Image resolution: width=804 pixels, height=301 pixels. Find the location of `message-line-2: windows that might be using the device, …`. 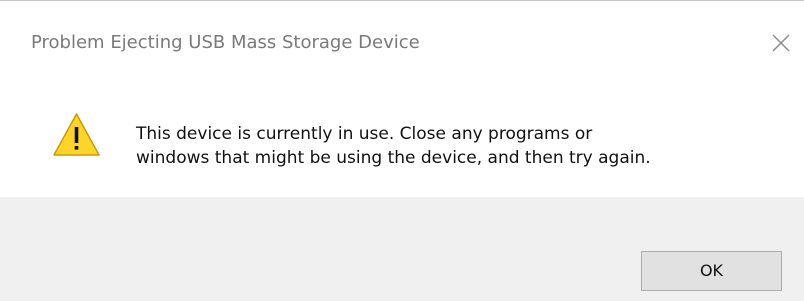

message-line-2: windows that might be using the device, … is located at coordinates (393, 158).